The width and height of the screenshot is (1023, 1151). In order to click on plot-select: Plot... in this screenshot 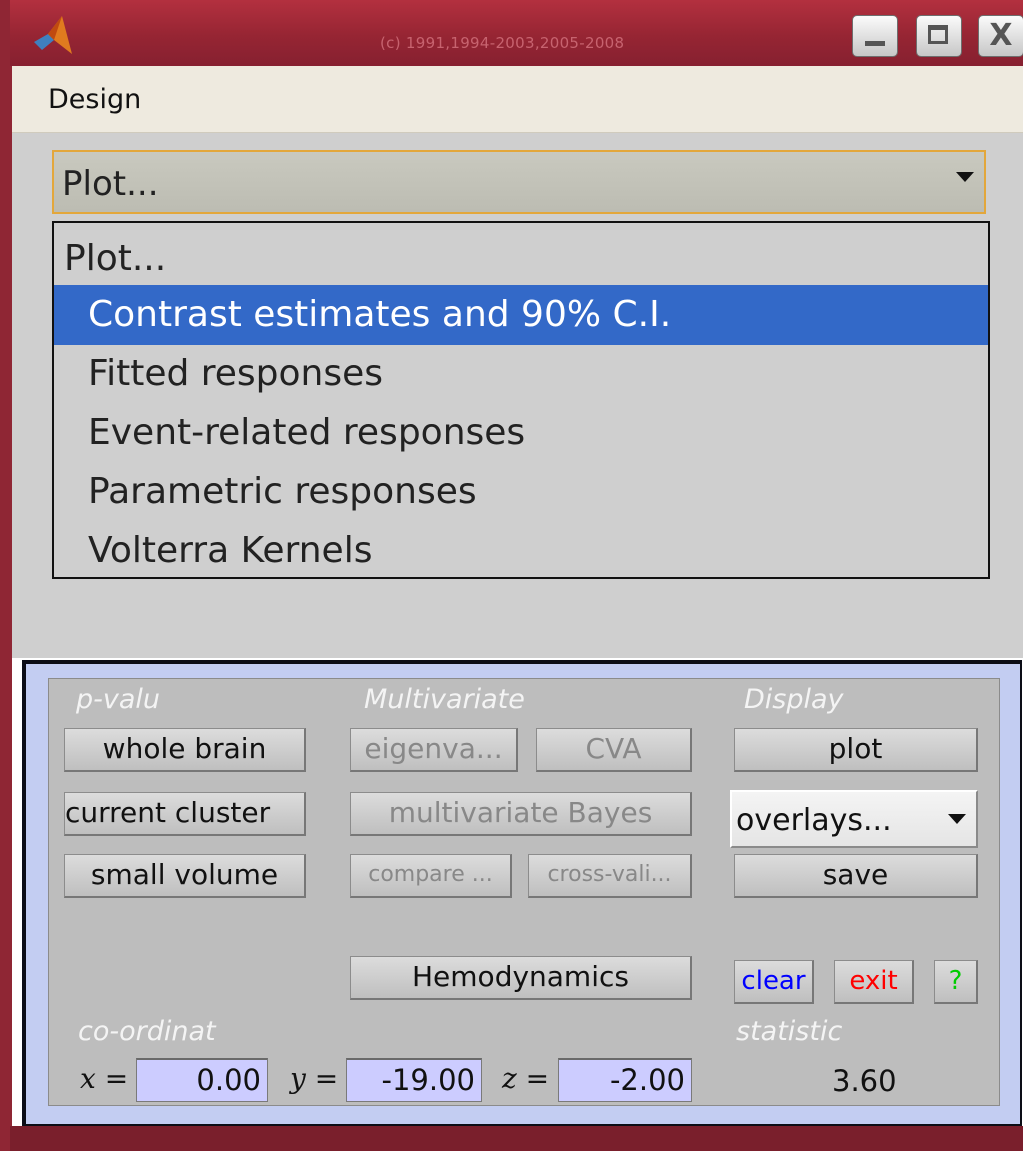, I will do `click(519, 182)`.